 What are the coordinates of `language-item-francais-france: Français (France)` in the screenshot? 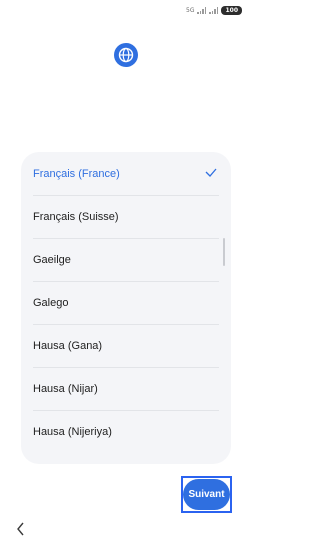 It's located at (126, 173).